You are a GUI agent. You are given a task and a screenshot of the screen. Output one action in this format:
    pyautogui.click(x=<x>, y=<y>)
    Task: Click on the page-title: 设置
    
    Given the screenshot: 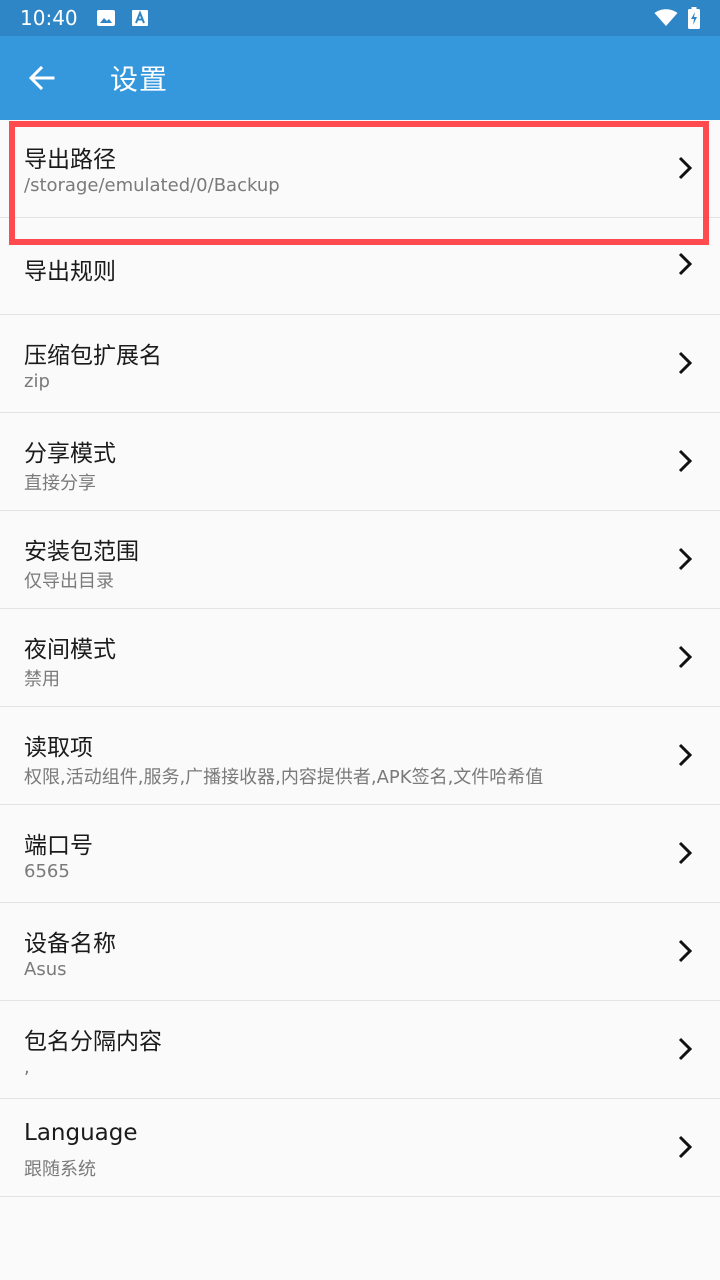 What is the action you would take?
    pyautogui.click(x=139, y=79)
    